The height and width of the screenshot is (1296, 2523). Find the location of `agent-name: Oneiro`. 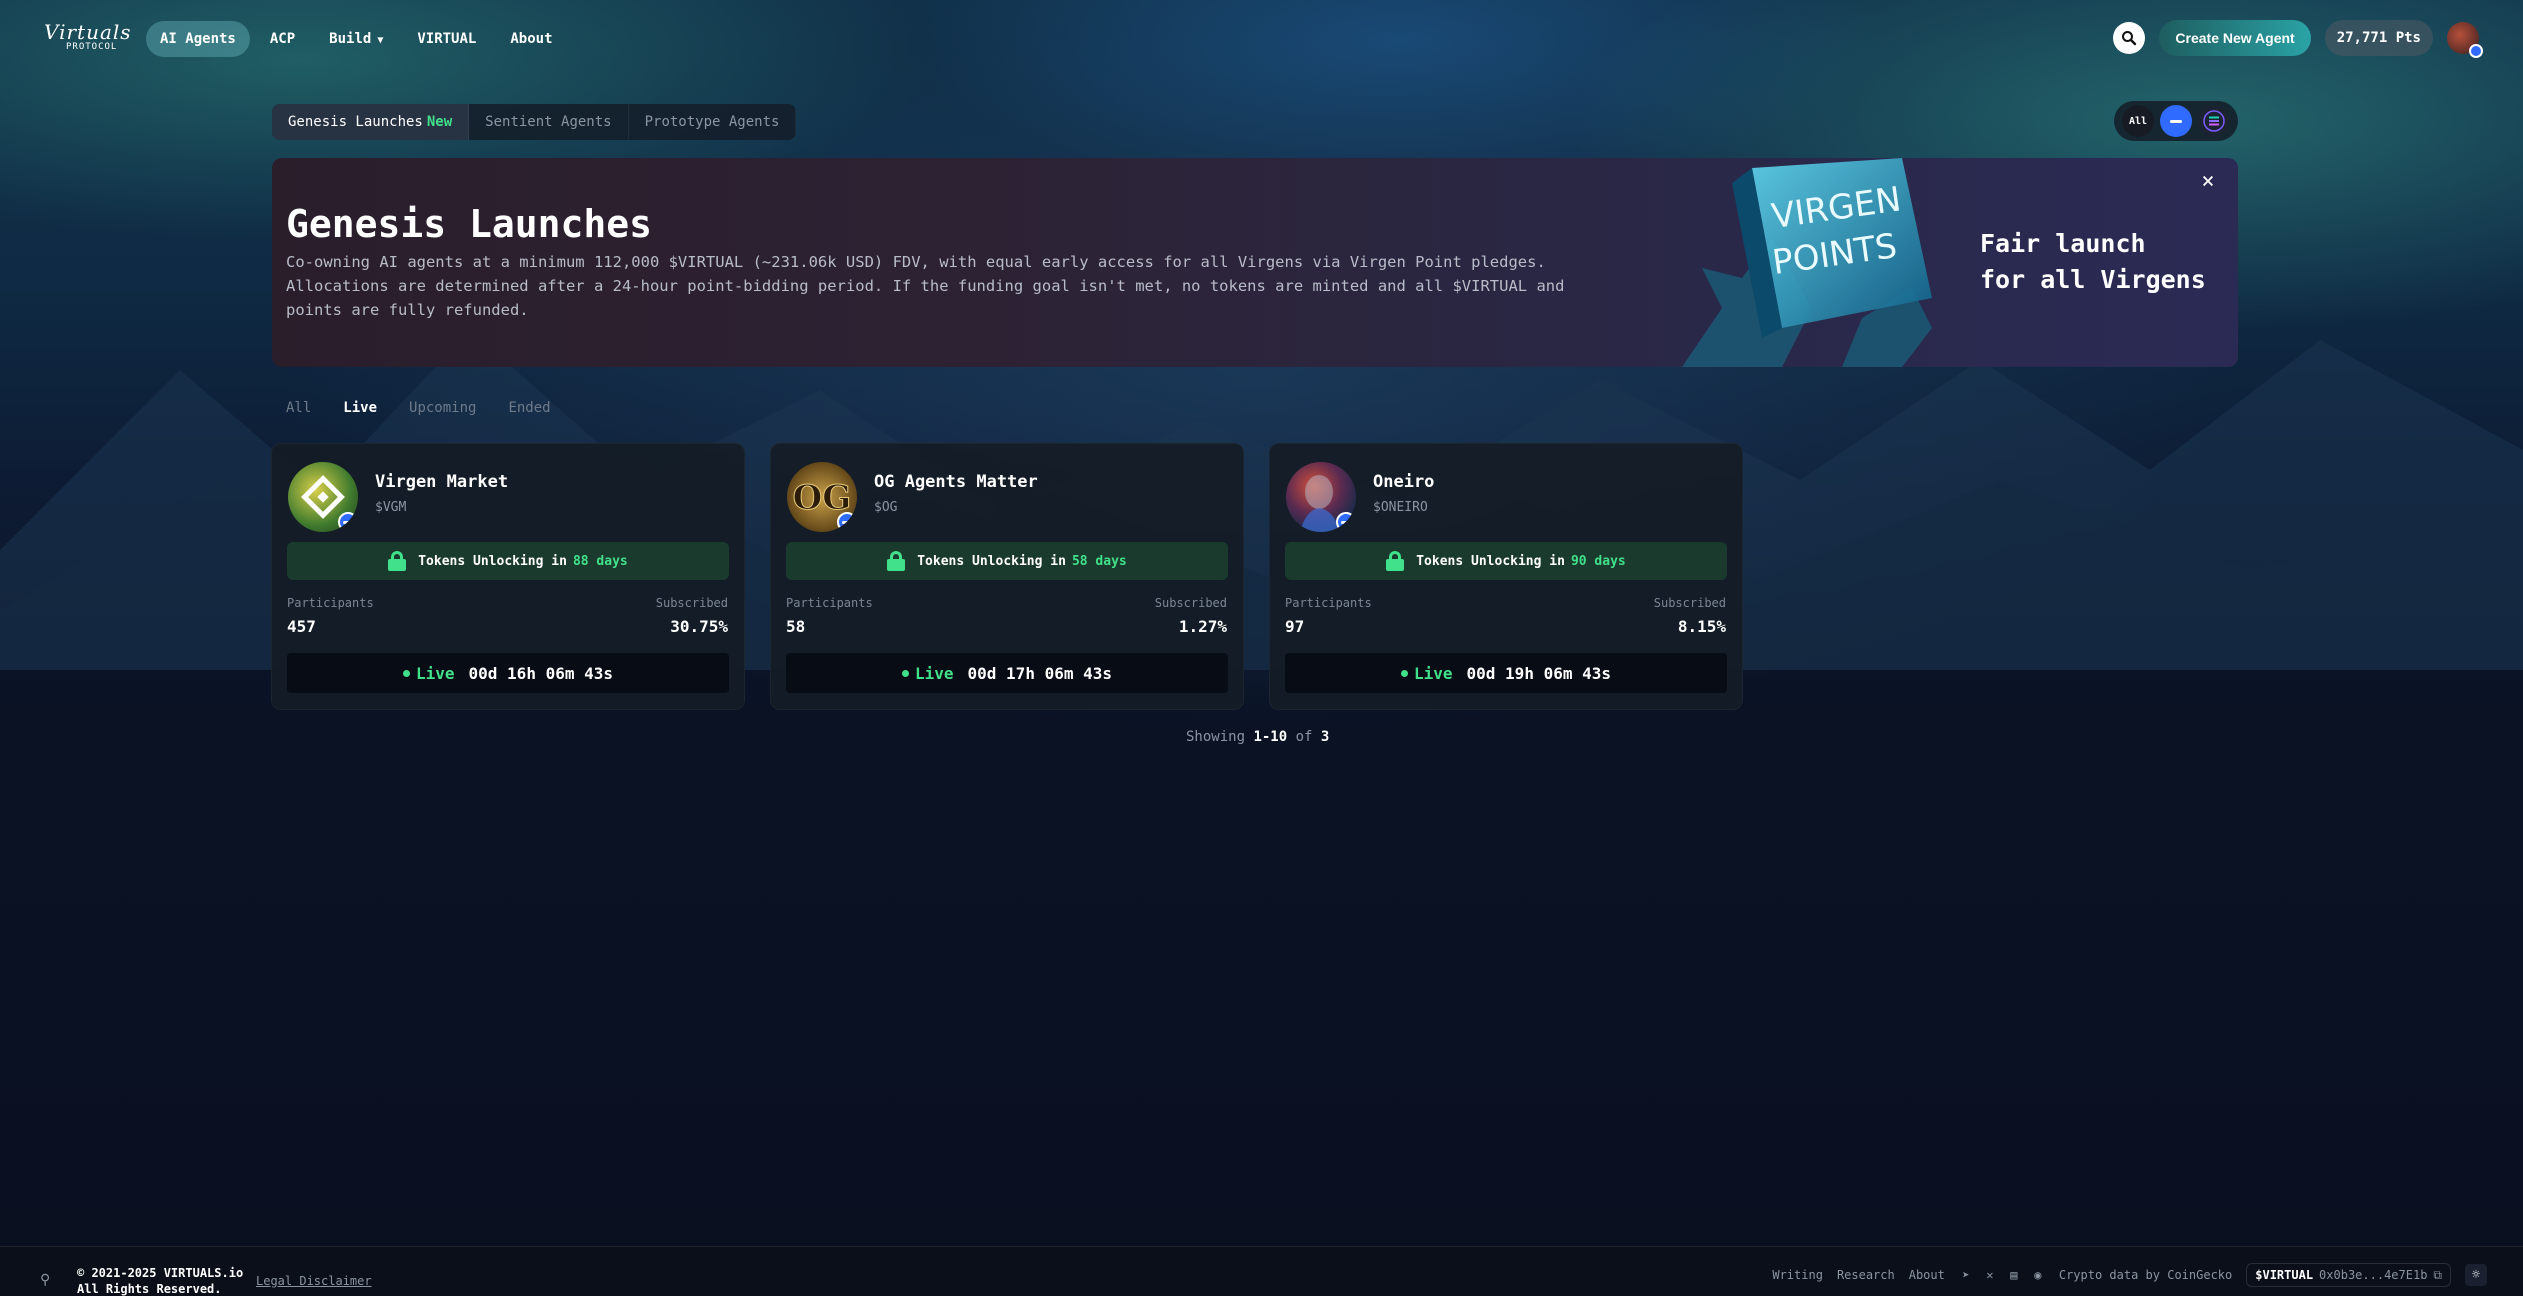

agent-name: Oneiro is located at coordinates (1404, 482).